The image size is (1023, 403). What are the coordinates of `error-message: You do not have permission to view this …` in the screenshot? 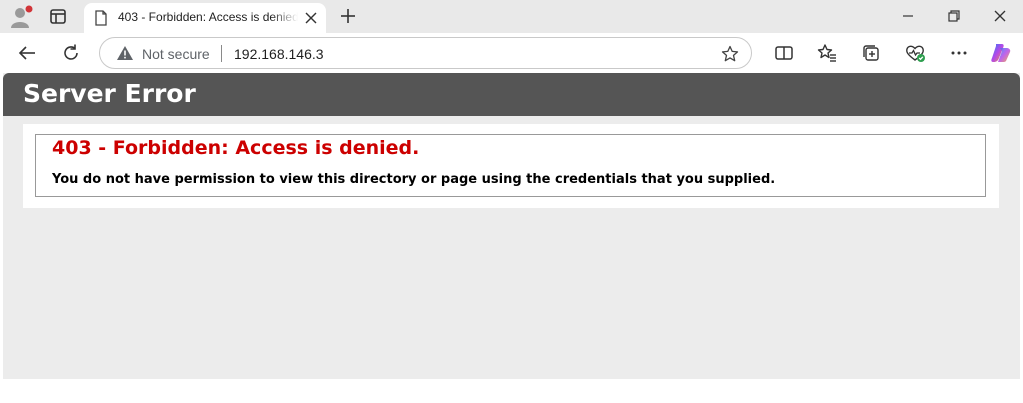 It's located at (414, 179).